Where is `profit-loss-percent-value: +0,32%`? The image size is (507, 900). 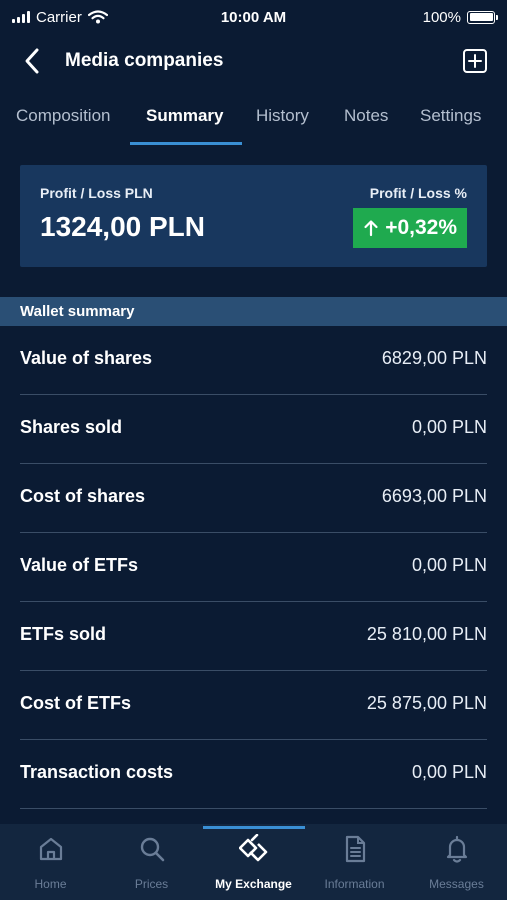 profit-loss-percent-value: +0,32% is located at coordinates (421, 227).